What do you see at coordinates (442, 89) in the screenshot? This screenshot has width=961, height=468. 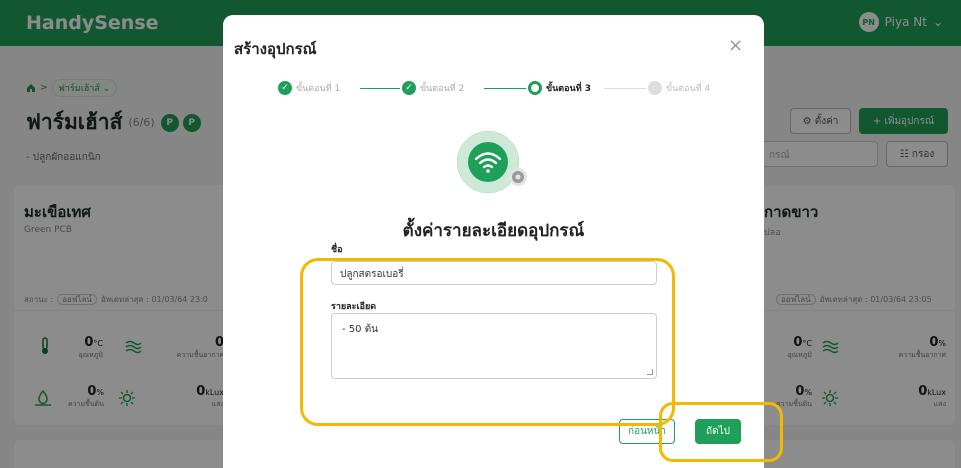 I see `step-label: ขั้นตอนที่ 2` at bounding box center [442, 89].